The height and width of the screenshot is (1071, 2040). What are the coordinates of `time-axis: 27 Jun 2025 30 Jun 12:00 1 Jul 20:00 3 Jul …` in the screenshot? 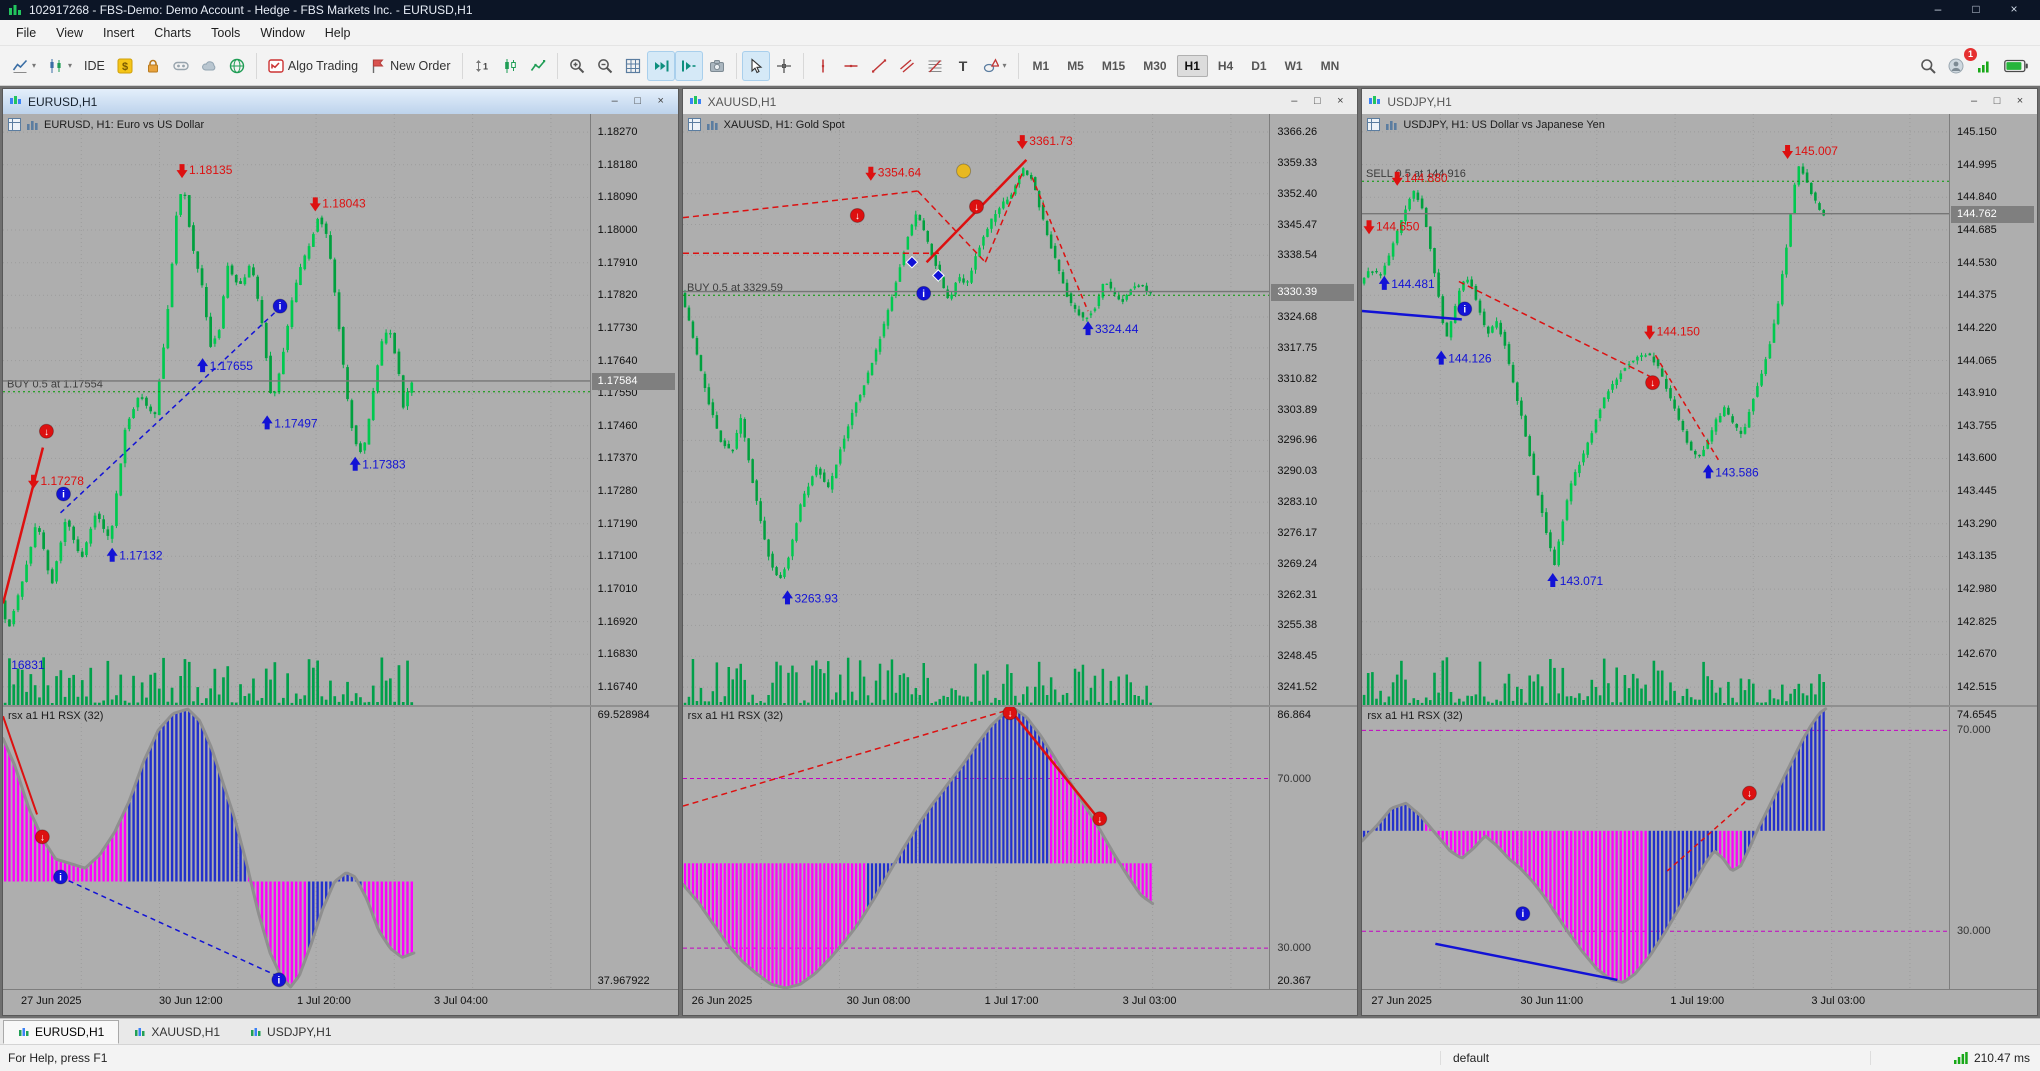 It's located at (340, 1002).